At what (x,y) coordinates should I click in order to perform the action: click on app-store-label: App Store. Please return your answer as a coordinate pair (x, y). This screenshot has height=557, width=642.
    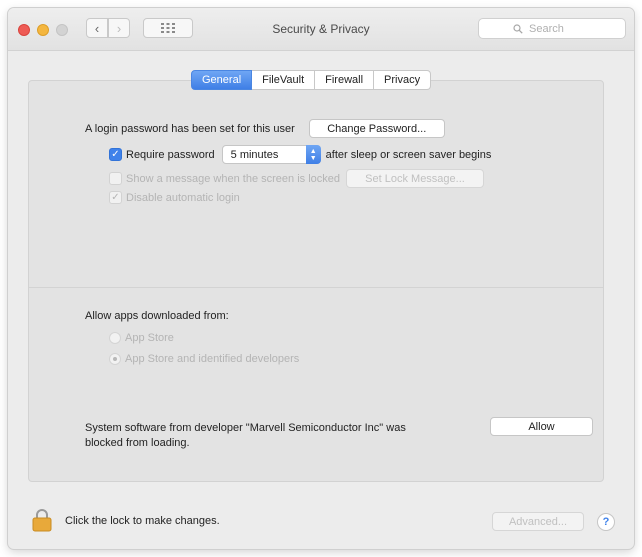
    Looking at the image, I should click on (149, 338).